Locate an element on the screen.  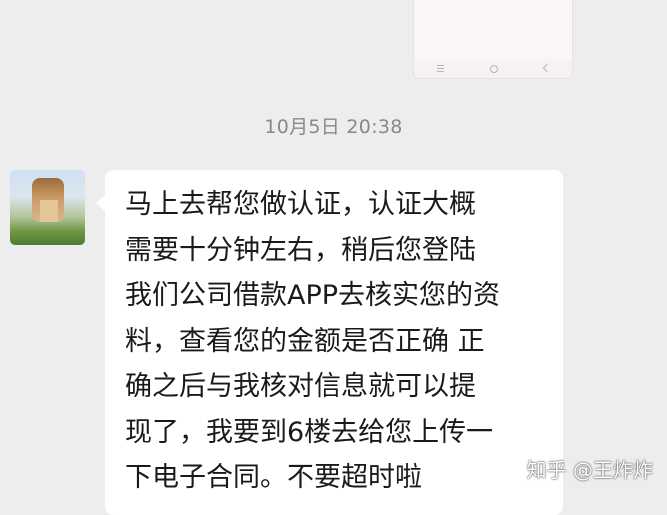
shared-image-message is located at coordinates (493, 39).